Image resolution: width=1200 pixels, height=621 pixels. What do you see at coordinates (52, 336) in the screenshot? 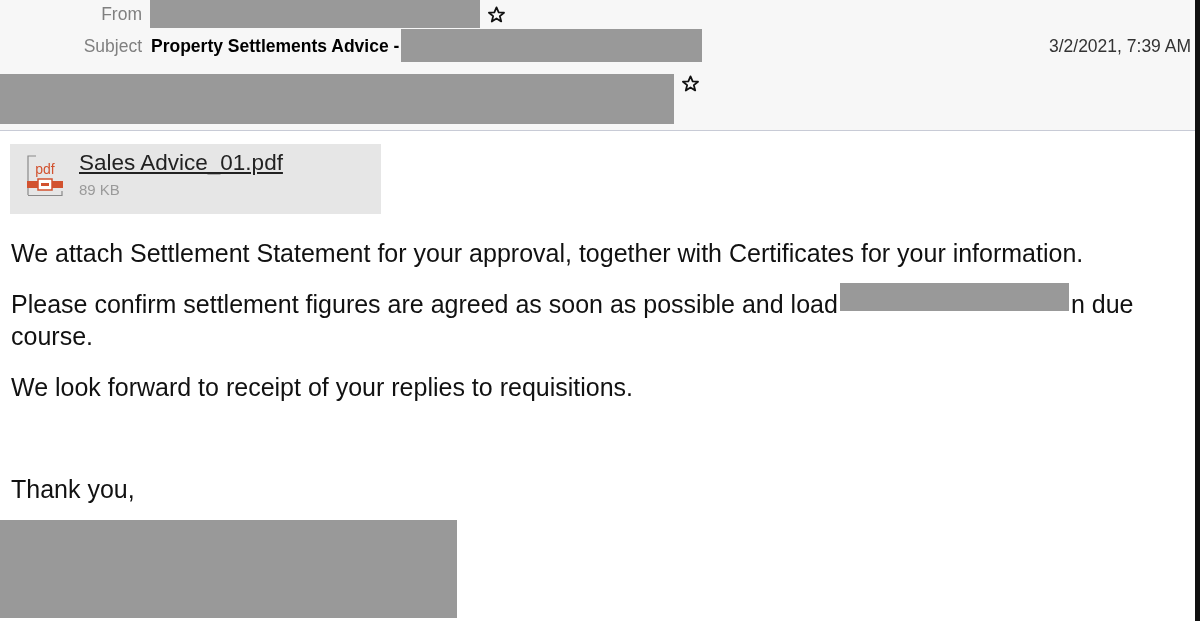
I see `body-text: course.` at bounding box center [52, 336].